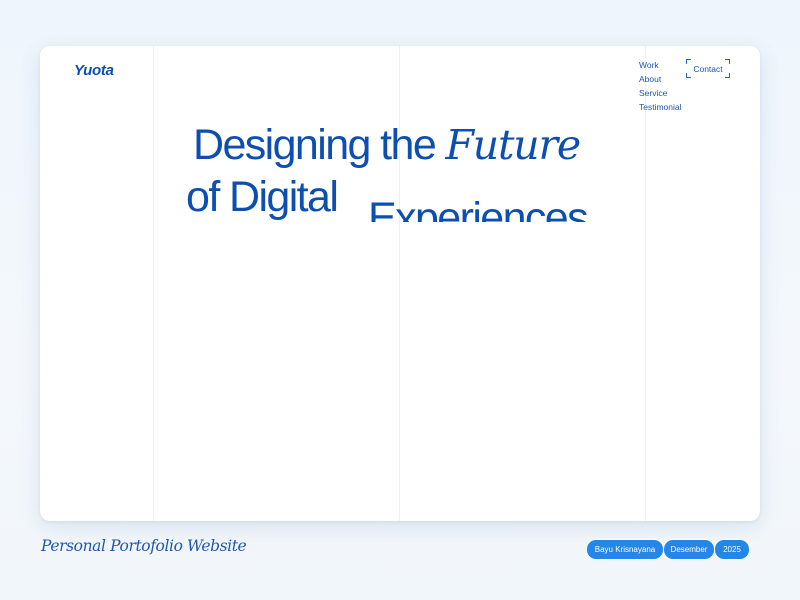  What do you see at coordinates (660, 93) in the screenshot?
I see `nav-item-service: Service` at bounding box center [660, 93].